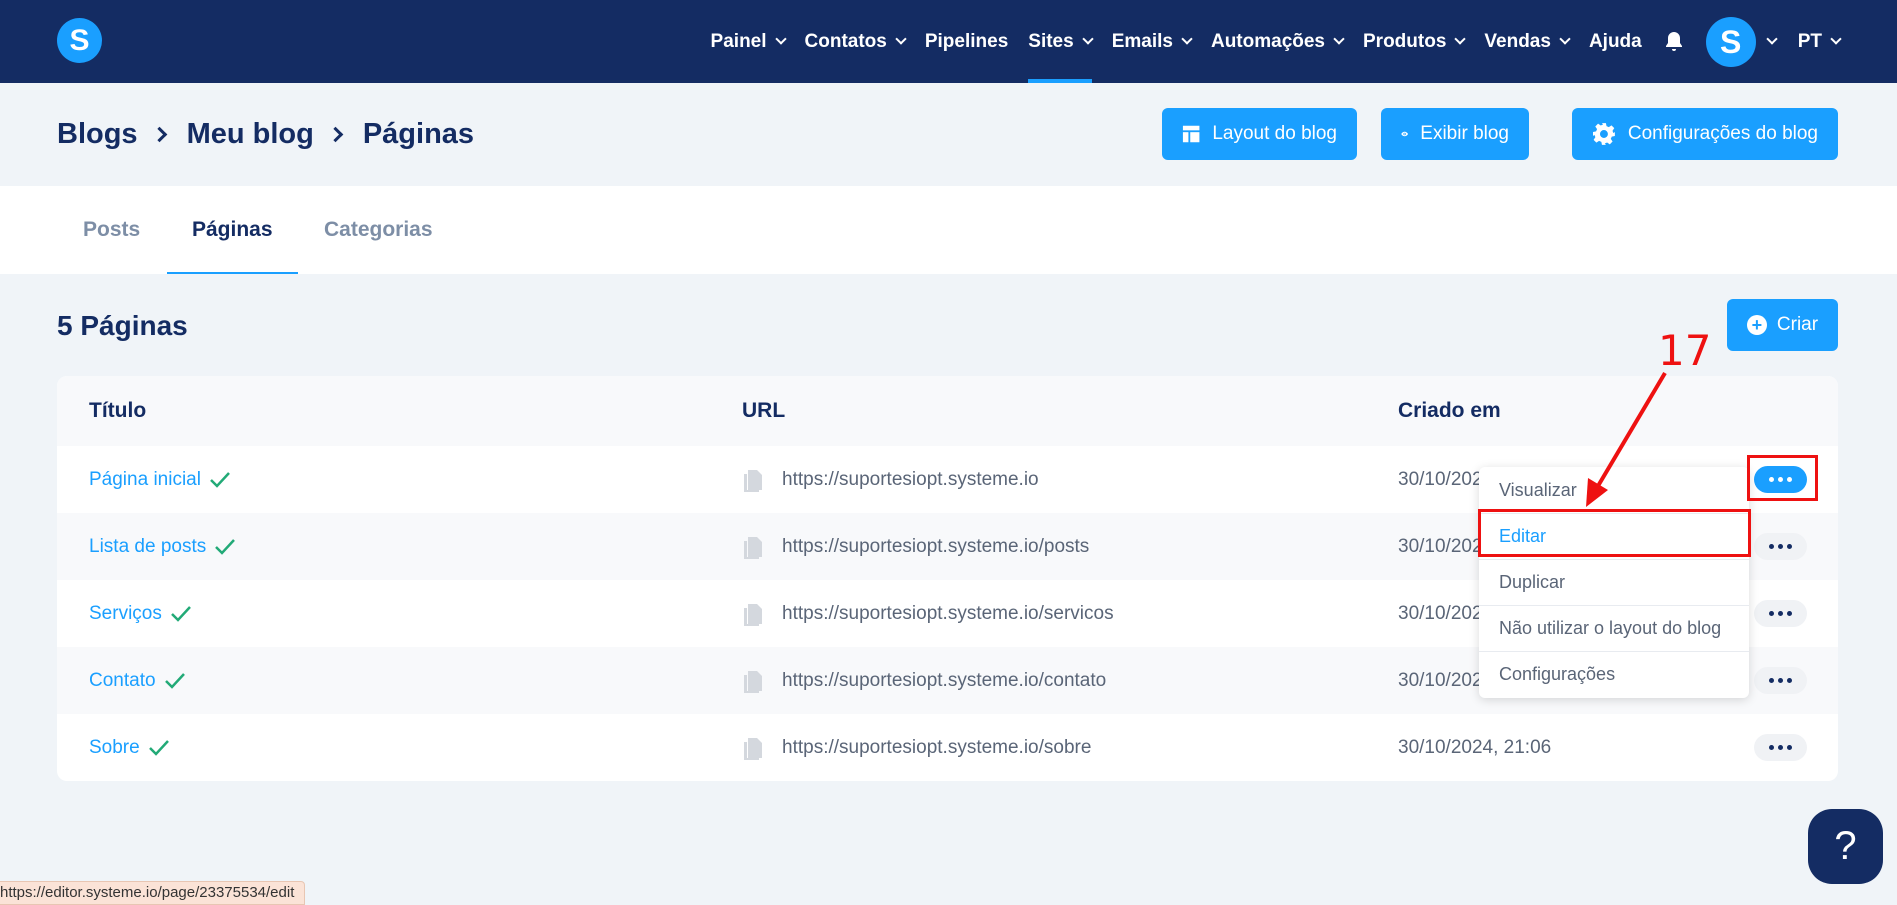  I want to click on question-icon: ?, so click(1845, 846).